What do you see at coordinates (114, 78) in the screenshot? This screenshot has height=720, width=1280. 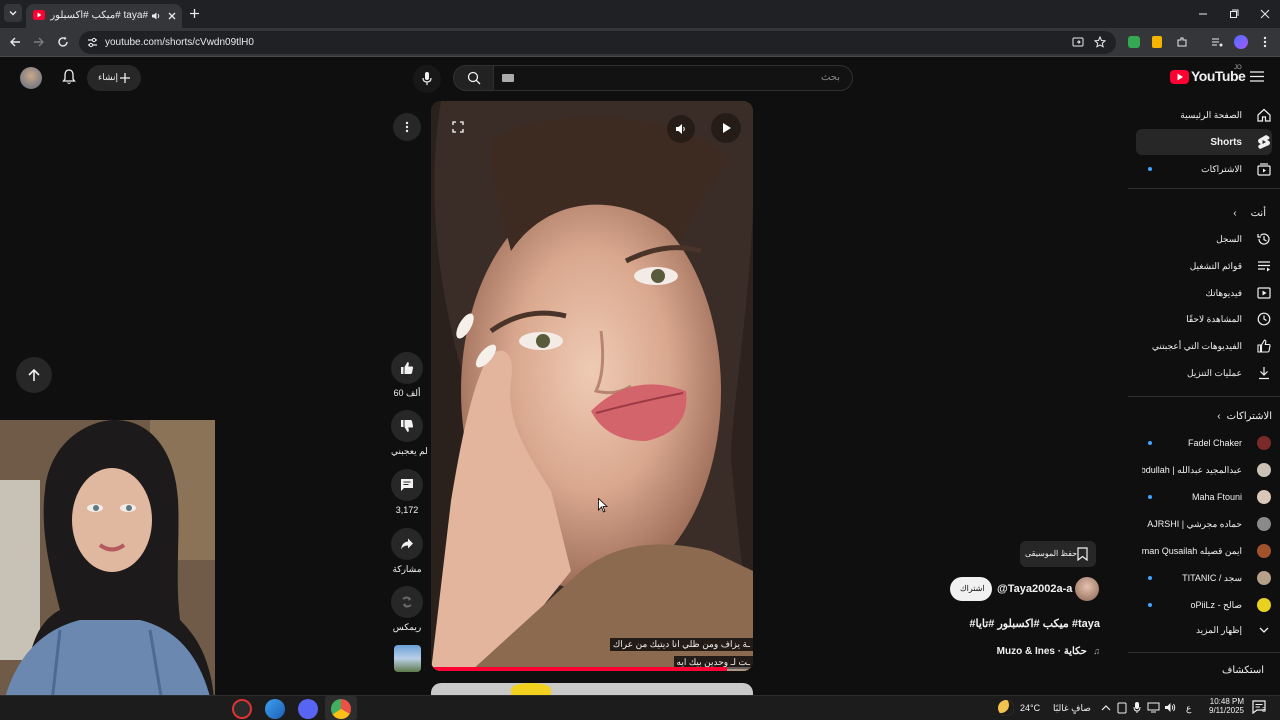 I see `create-button: إنشاء` at bounding box center [114, 78].